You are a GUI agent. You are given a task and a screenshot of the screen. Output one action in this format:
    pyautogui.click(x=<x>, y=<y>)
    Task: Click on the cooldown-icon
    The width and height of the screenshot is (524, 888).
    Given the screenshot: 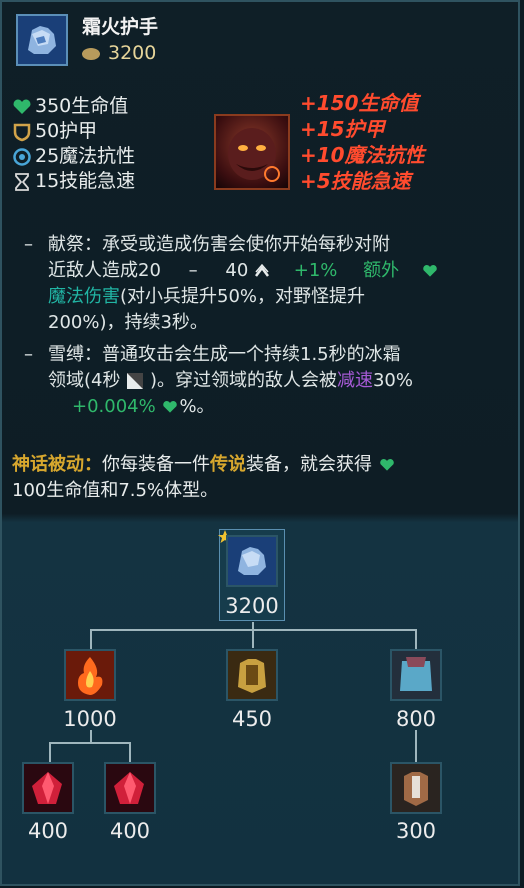 What is the action you would take?
    pyautogui.click(x=135, y=381)
    